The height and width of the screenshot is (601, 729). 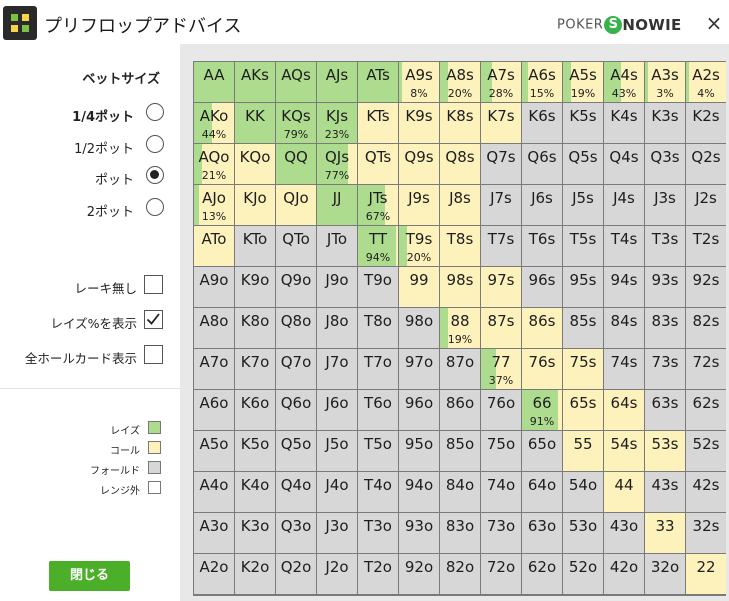 I want to click on hand-cell-AQo: AQo 21%, so click(x=214, y=164).